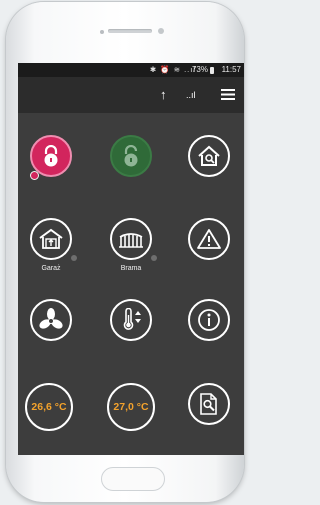 The image size is (320, 505). I want to click on document-search-icon, so click(208, 404).